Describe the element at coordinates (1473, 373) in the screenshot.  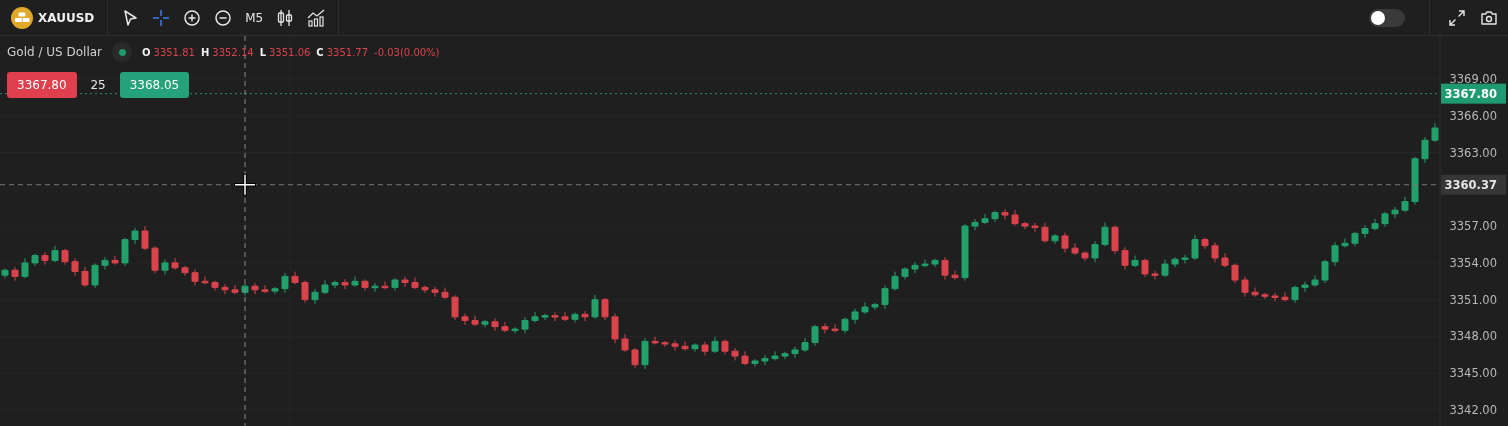
I see `price-tick-label: 3345.00` at that location.